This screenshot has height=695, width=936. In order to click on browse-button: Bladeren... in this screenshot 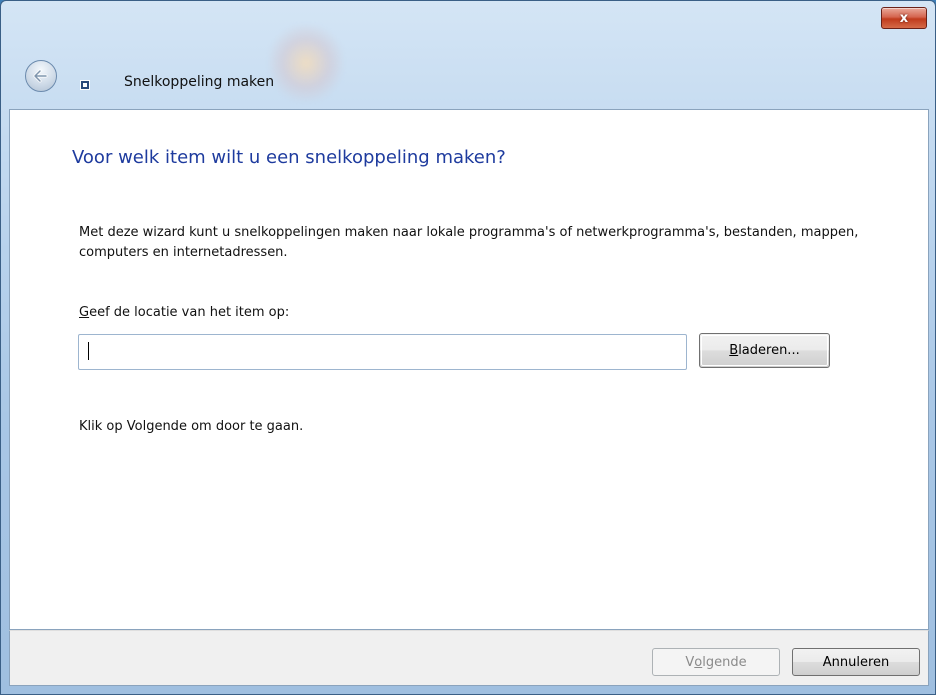, I will do `click(764, 350)`.